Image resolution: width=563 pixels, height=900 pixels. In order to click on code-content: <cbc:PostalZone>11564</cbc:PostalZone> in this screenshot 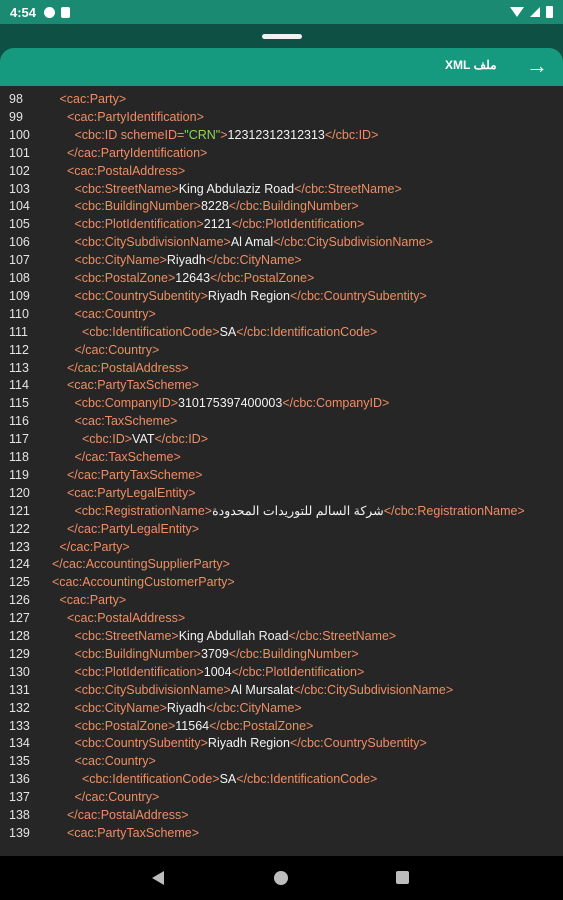, I will do `click(194, 727)`.